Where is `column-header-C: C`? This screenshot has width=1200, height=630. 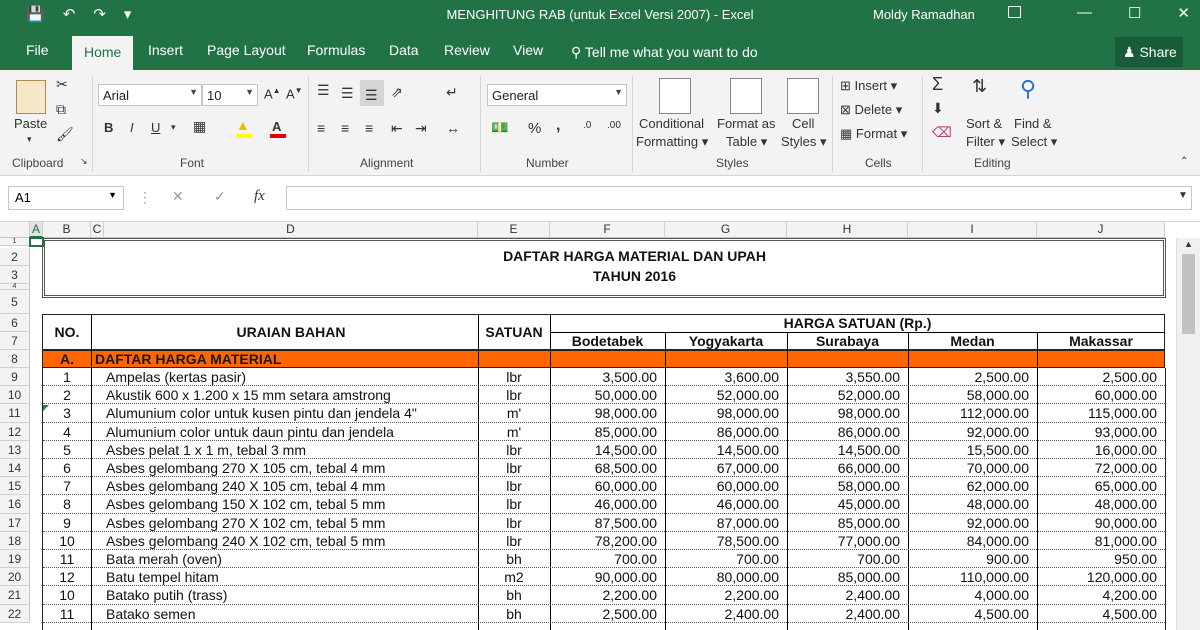
column-header-C: C is located at coordinates (97, 230).